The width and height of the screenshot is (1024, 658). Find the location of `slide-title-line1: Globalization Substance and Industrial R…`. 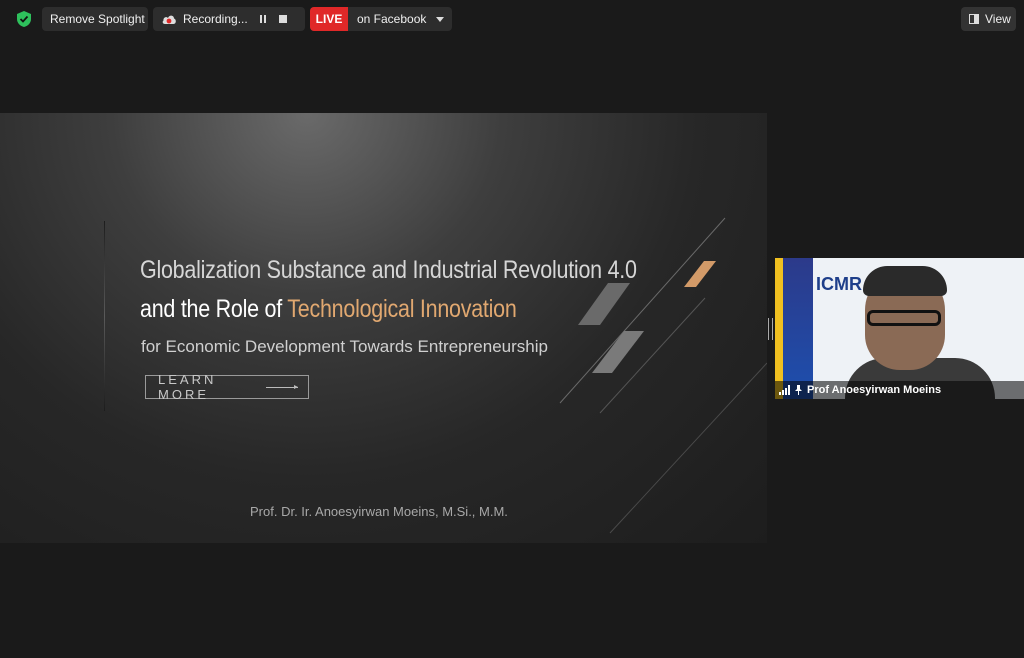

slide-title-line1: Globalization Substance and Industrial R… is located at coordinates (388, 270).